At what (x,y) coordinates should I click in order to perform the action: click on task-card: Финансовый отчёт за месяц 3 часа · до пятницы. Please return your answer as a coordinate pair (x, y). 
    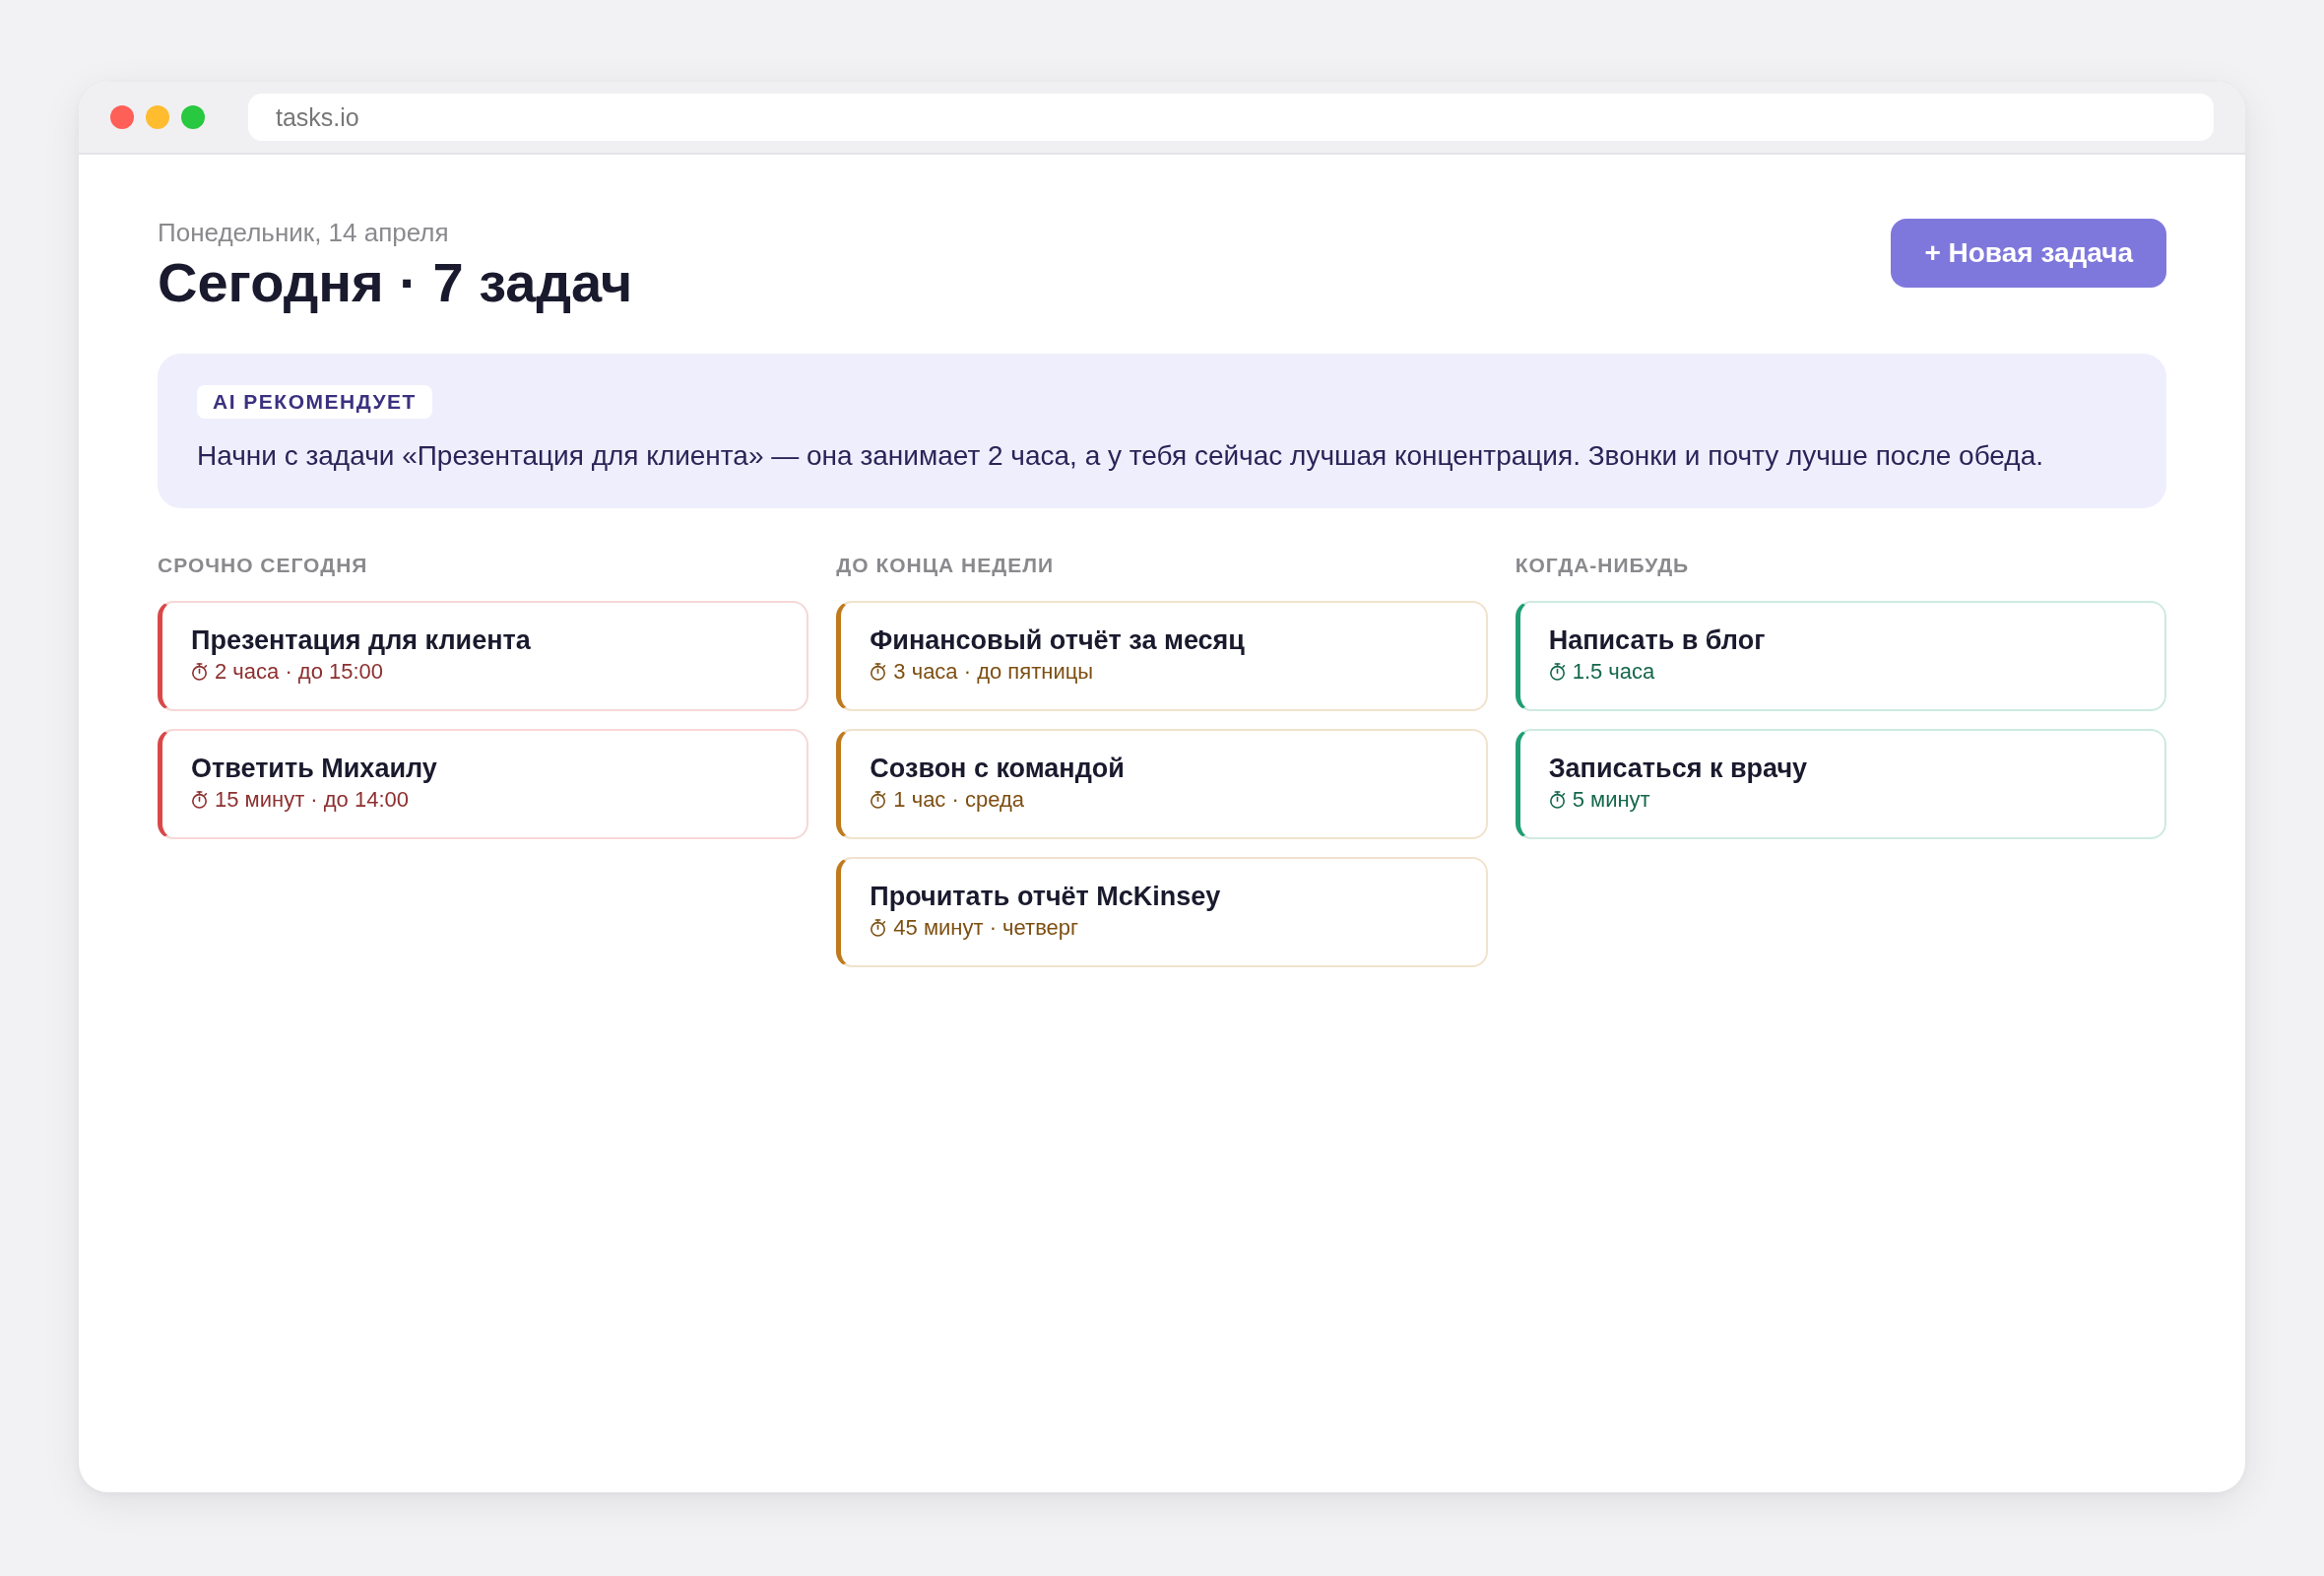
    Looking at the image, I should click on (1162, 656).